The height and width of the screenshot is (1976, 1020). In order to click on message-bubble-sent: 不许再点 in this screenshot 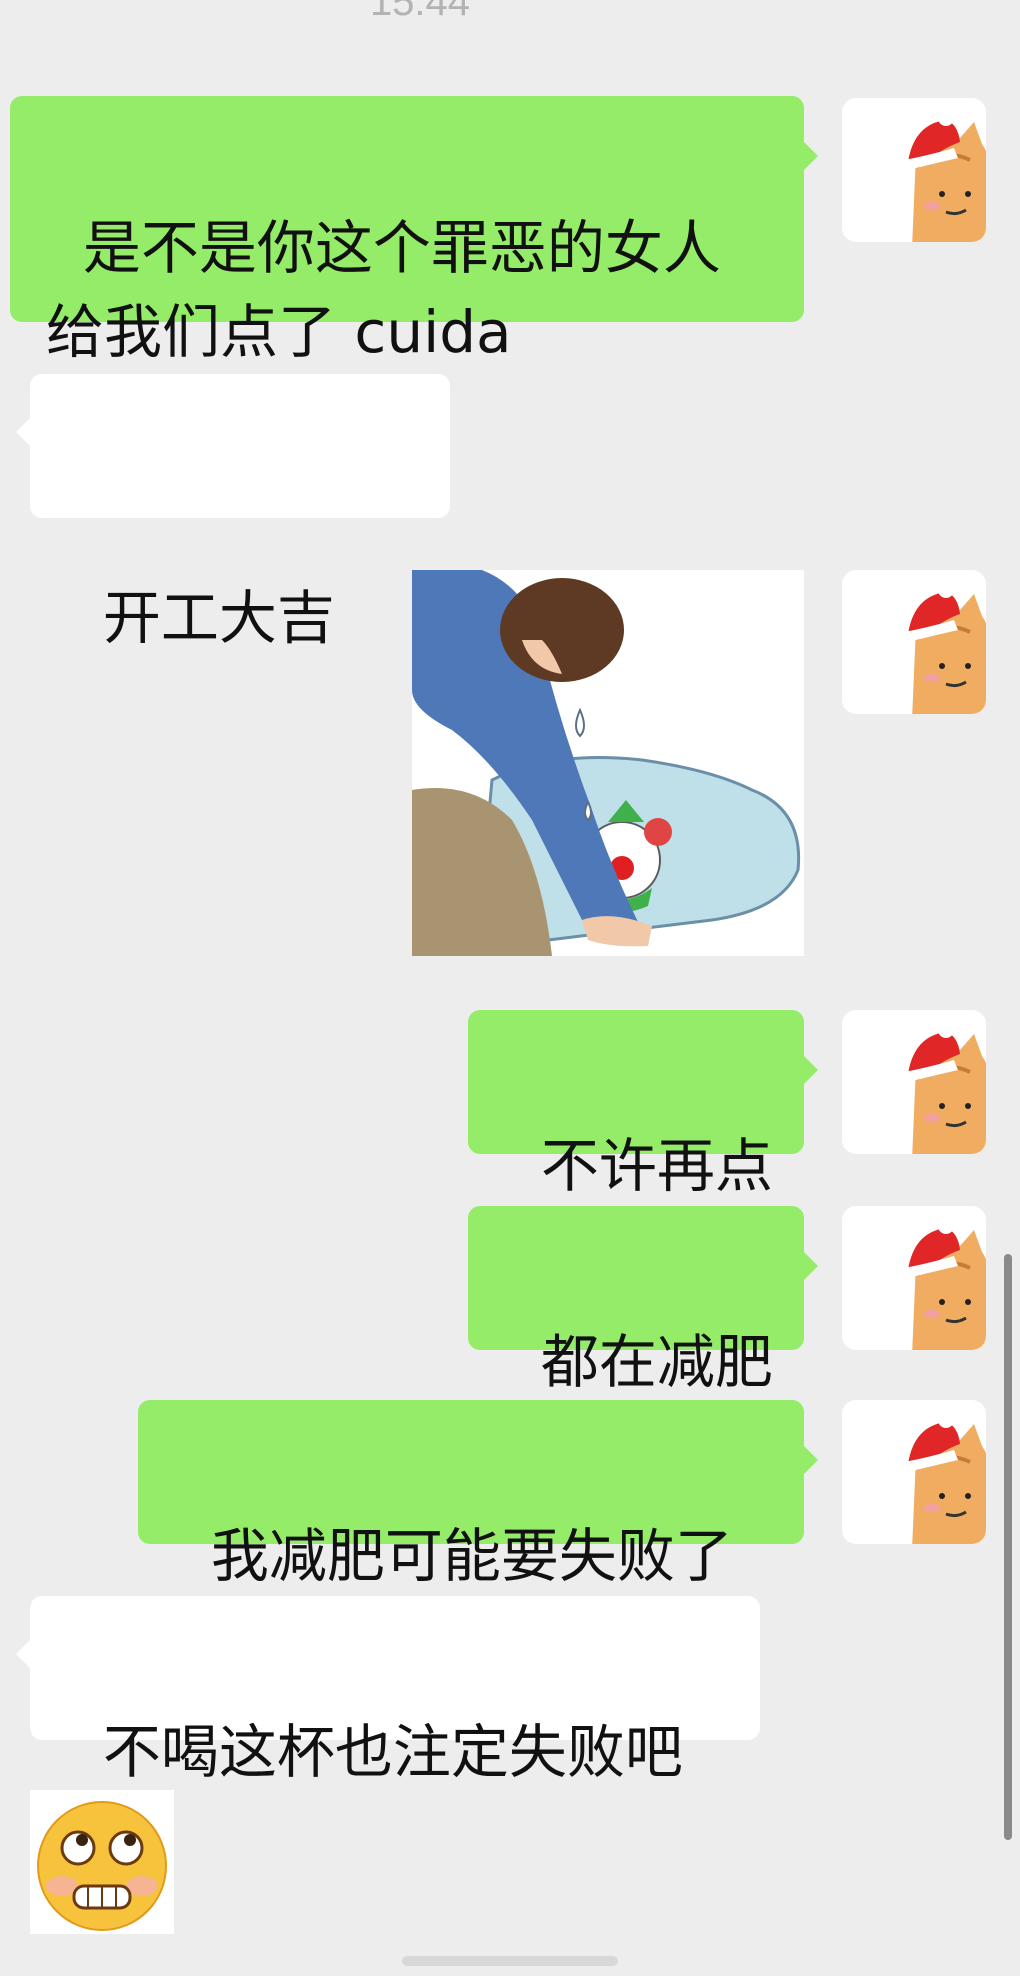, I will do `click(643, 1105)`.